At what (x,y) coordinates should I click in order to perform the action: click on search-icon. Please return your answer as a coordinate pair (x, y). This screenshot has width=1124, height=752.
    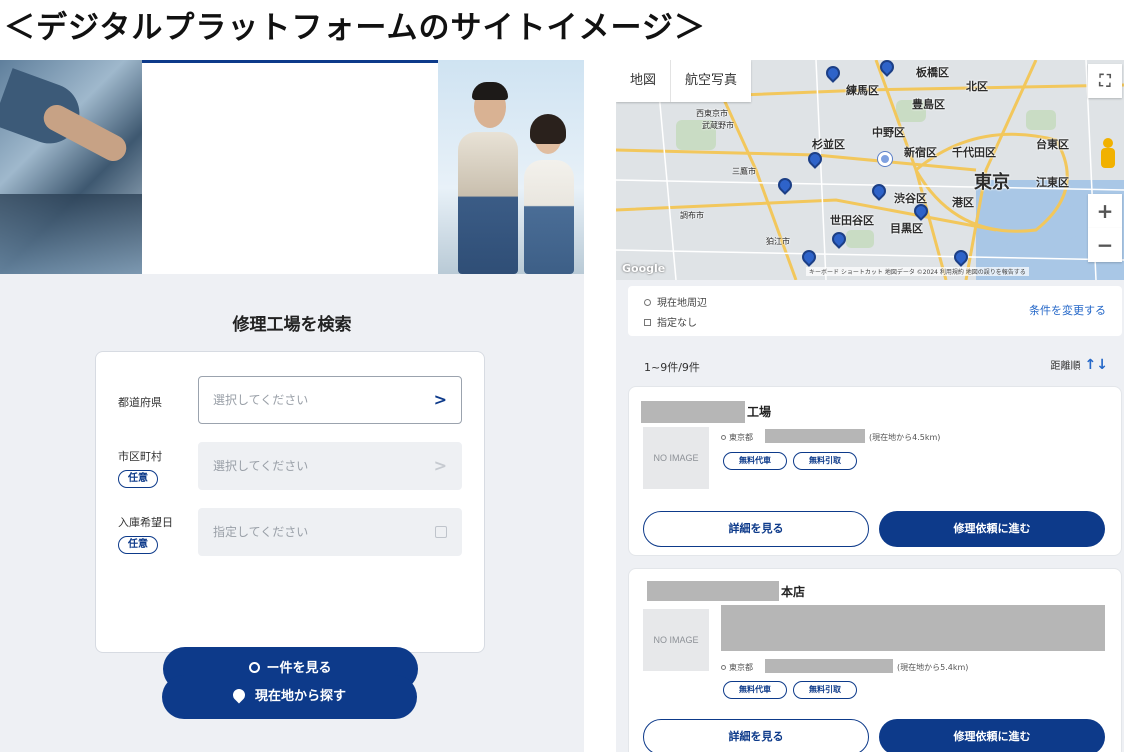
    Looking at the image, I should click on (255, 667).